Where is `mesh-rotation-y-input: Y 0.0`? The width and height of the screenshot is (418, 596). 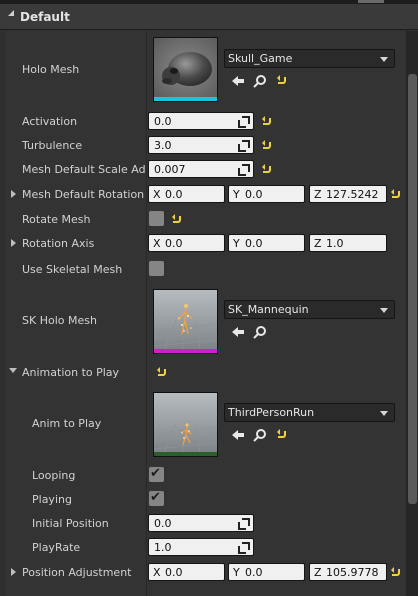 mesh-rotation-y-input: Y 0.0 is located at coordinates (266, 194).